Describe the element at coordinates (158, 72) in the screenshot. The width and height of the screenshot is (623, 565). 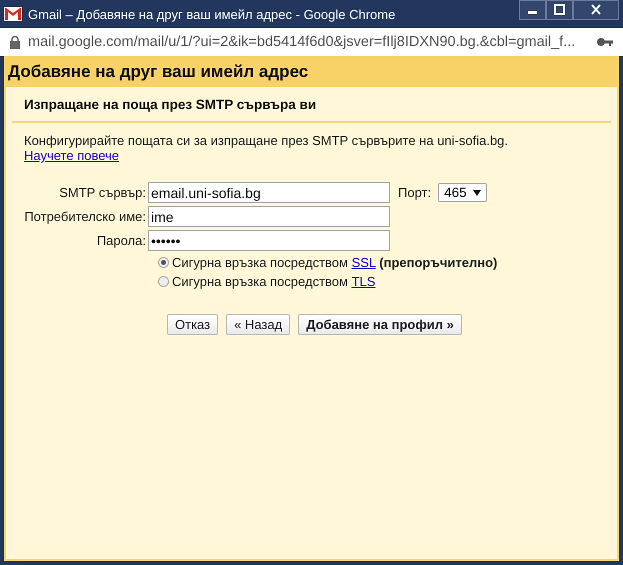
I see `dialog-title: Добавяне на друг ваш имейл адрес` at that location.